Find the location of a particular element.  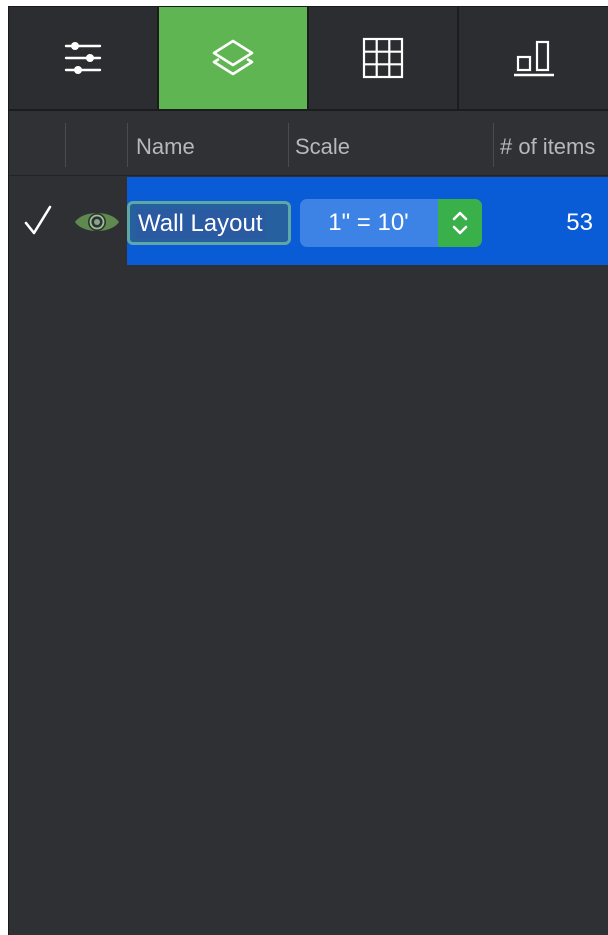

table-row: Wall Layout 1" = 10' 53 is located at coordinates (308, 221).